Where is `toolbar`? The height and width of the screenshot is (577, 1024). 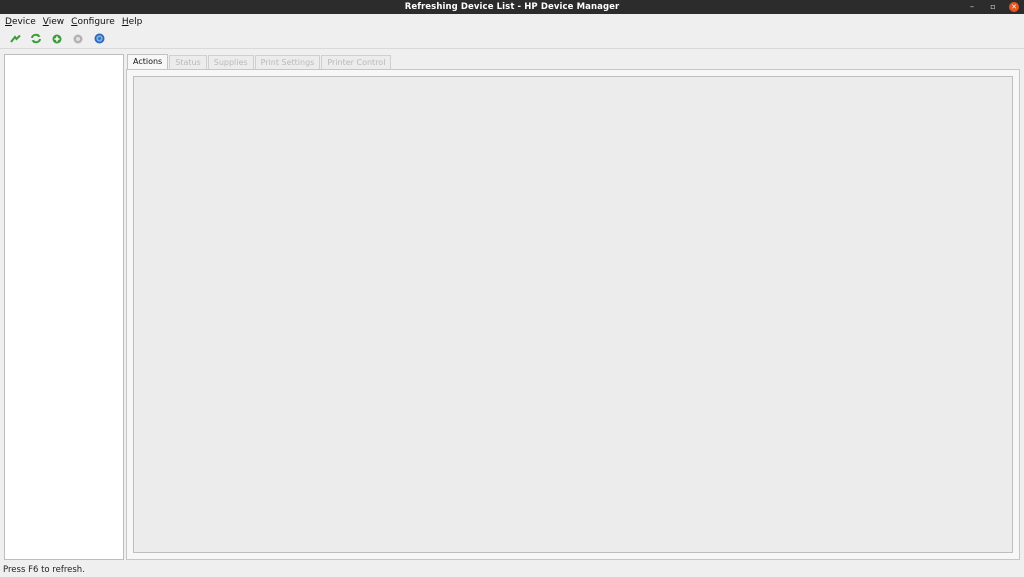 toolbar is located at coordinates (512, 39).